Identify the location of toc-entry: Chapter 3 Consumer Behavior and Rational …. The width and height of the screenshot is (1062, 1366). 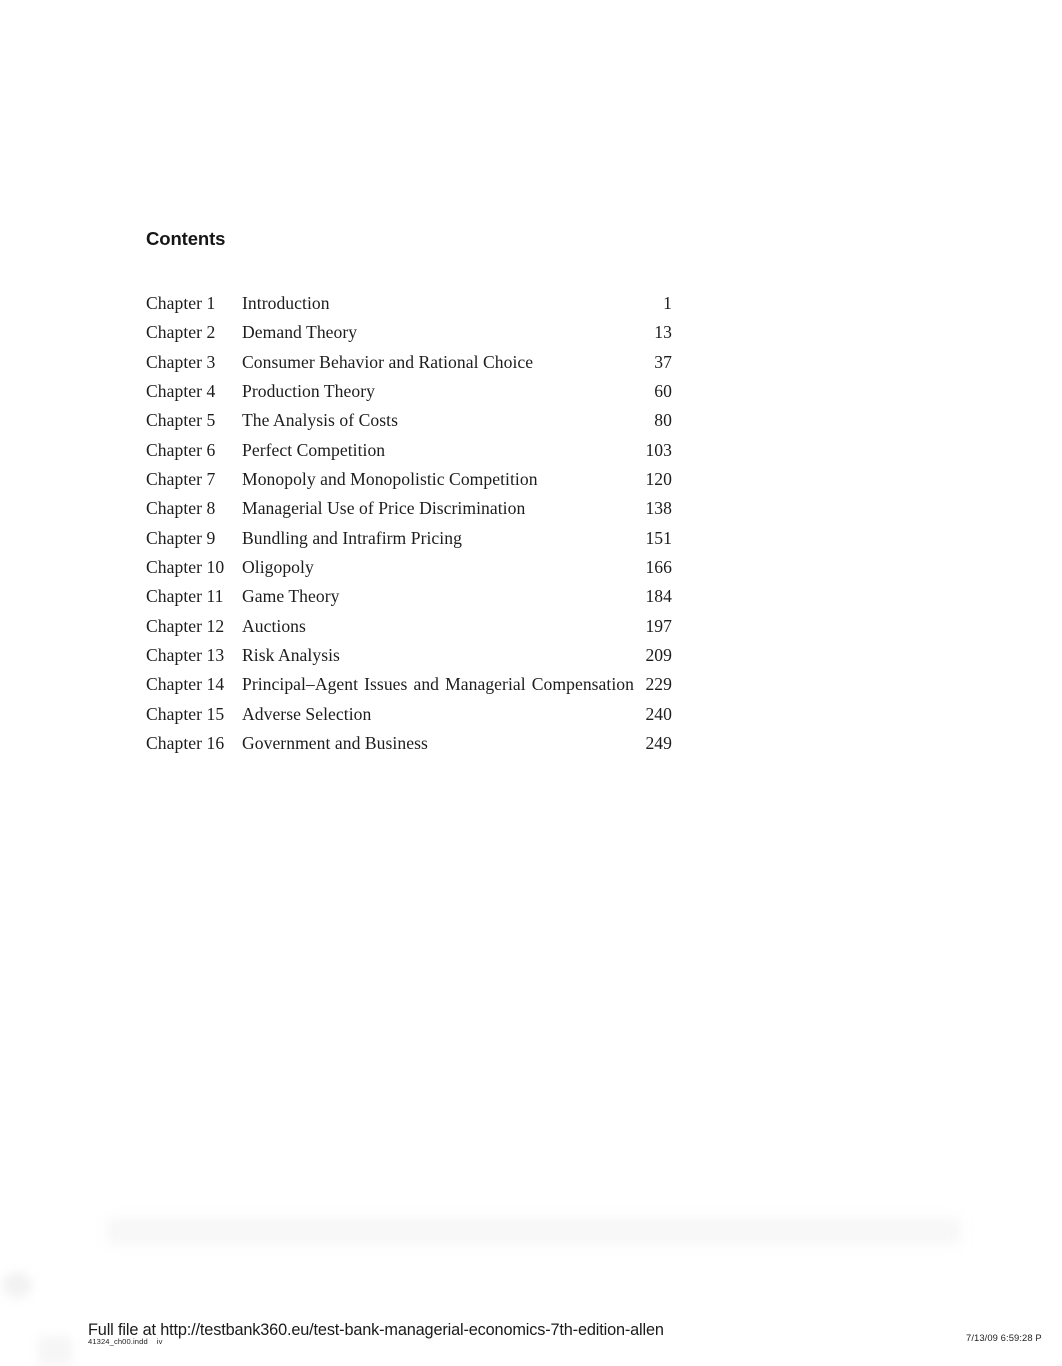
(409, 362).